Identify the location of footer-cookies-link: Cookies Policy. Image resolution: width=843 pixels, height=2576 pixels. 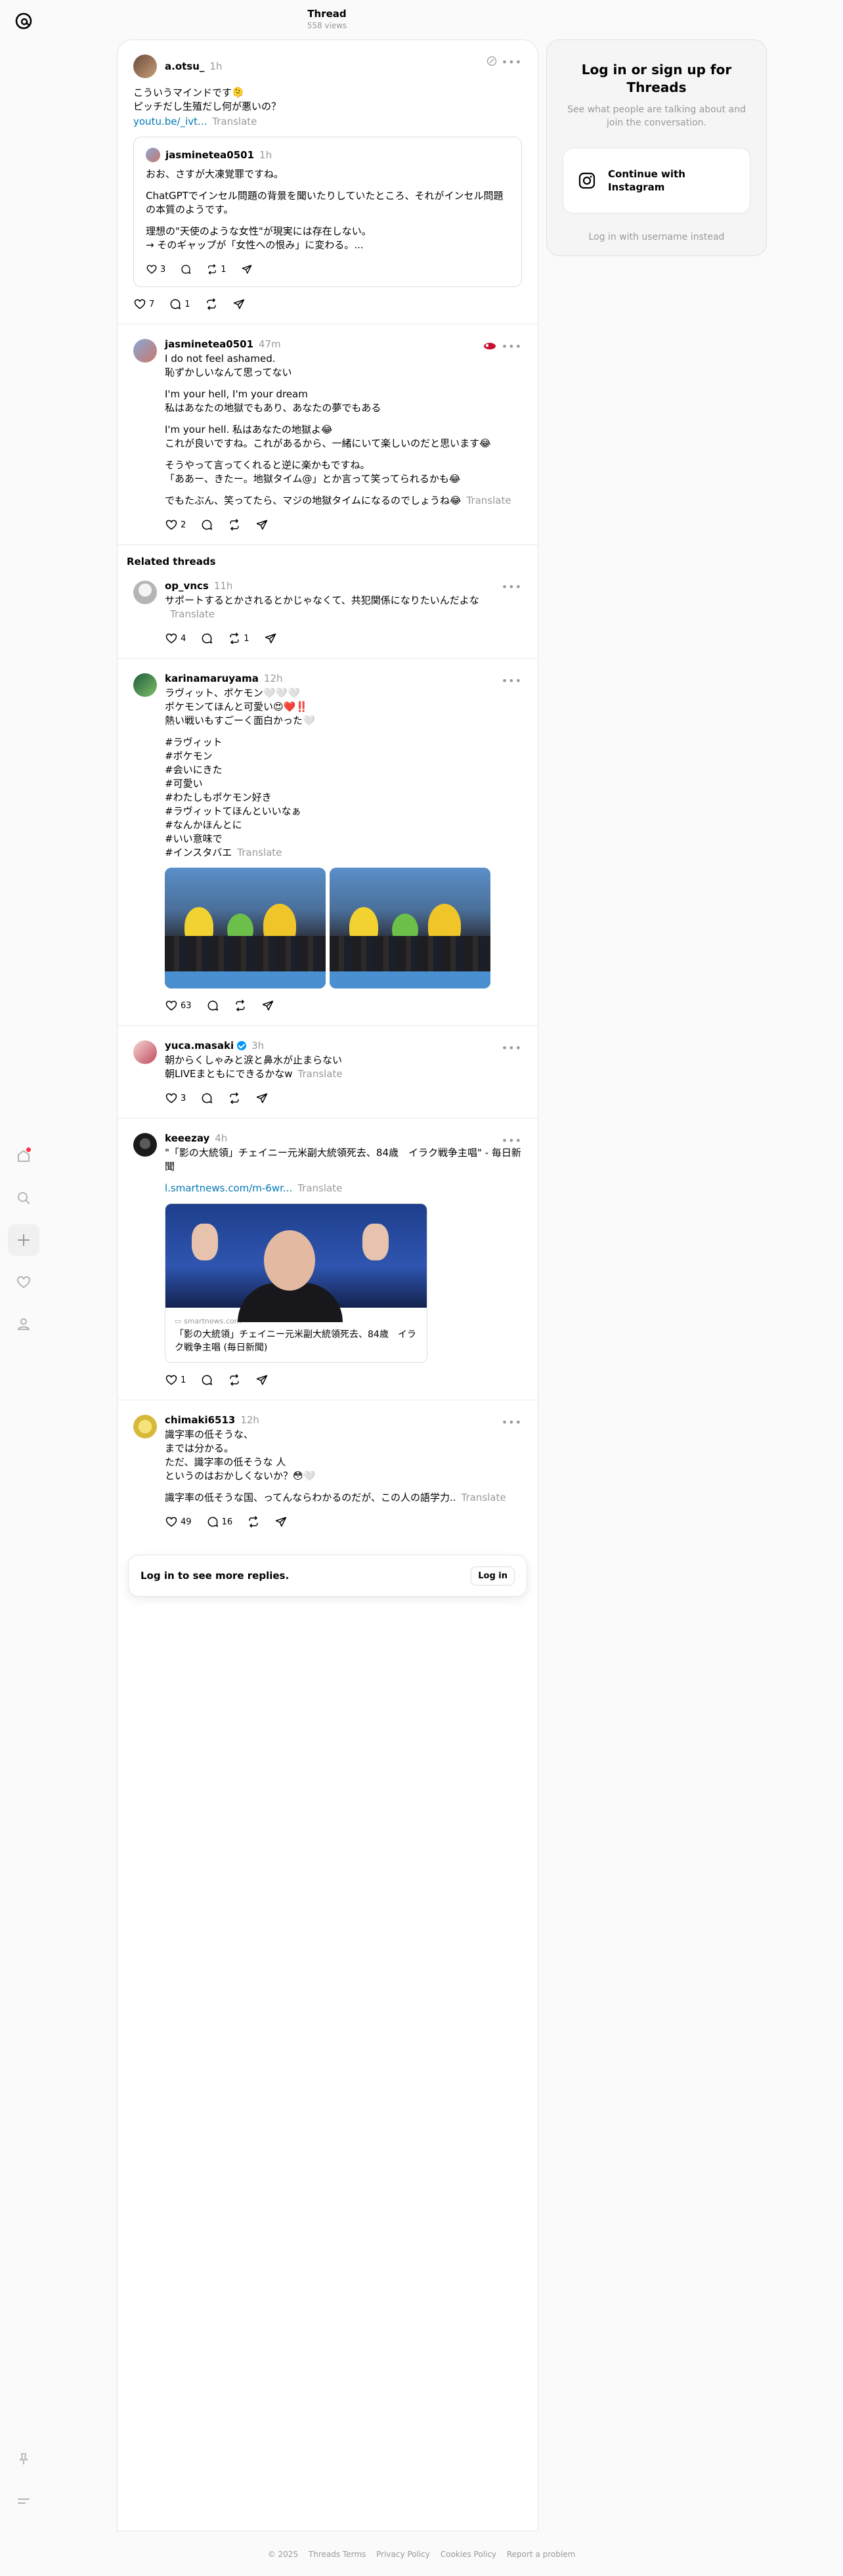
(468, 2554).